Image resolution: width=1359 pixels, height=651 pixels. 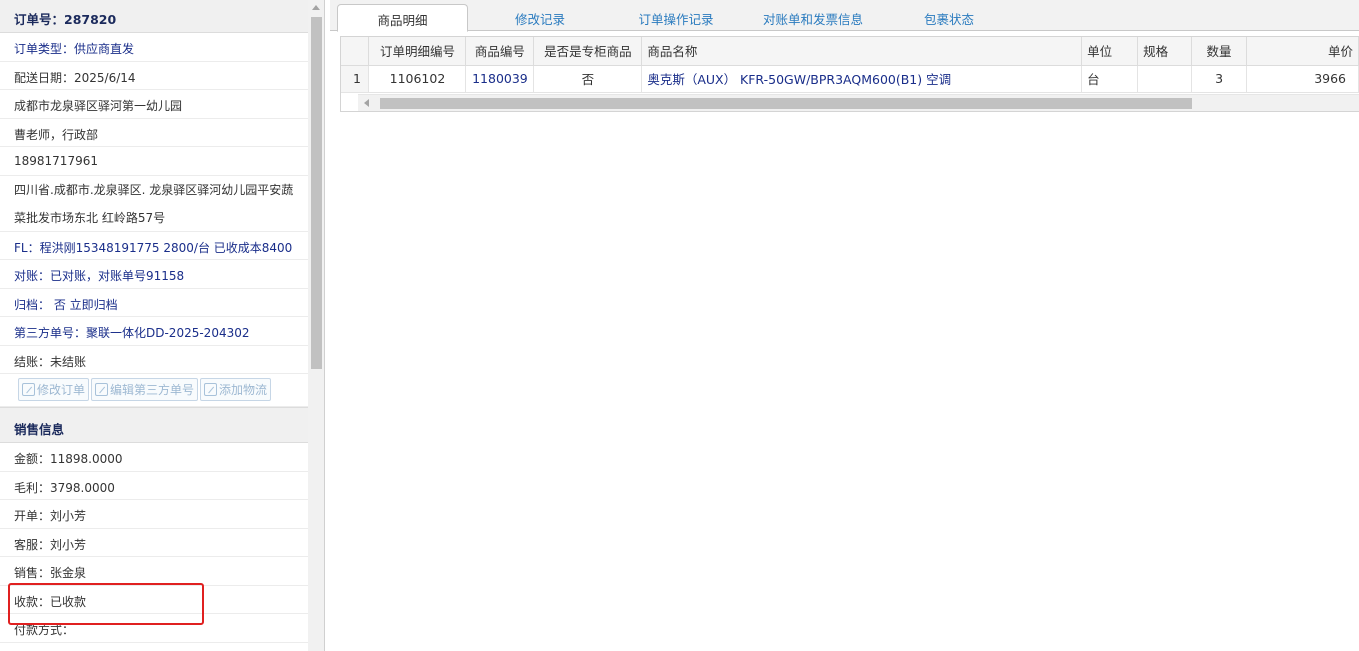 What do you see at coordinates (588, 51) in the screenshot?
I see `column-header: 是否是专柜商品` at bounding box center [588, 51].